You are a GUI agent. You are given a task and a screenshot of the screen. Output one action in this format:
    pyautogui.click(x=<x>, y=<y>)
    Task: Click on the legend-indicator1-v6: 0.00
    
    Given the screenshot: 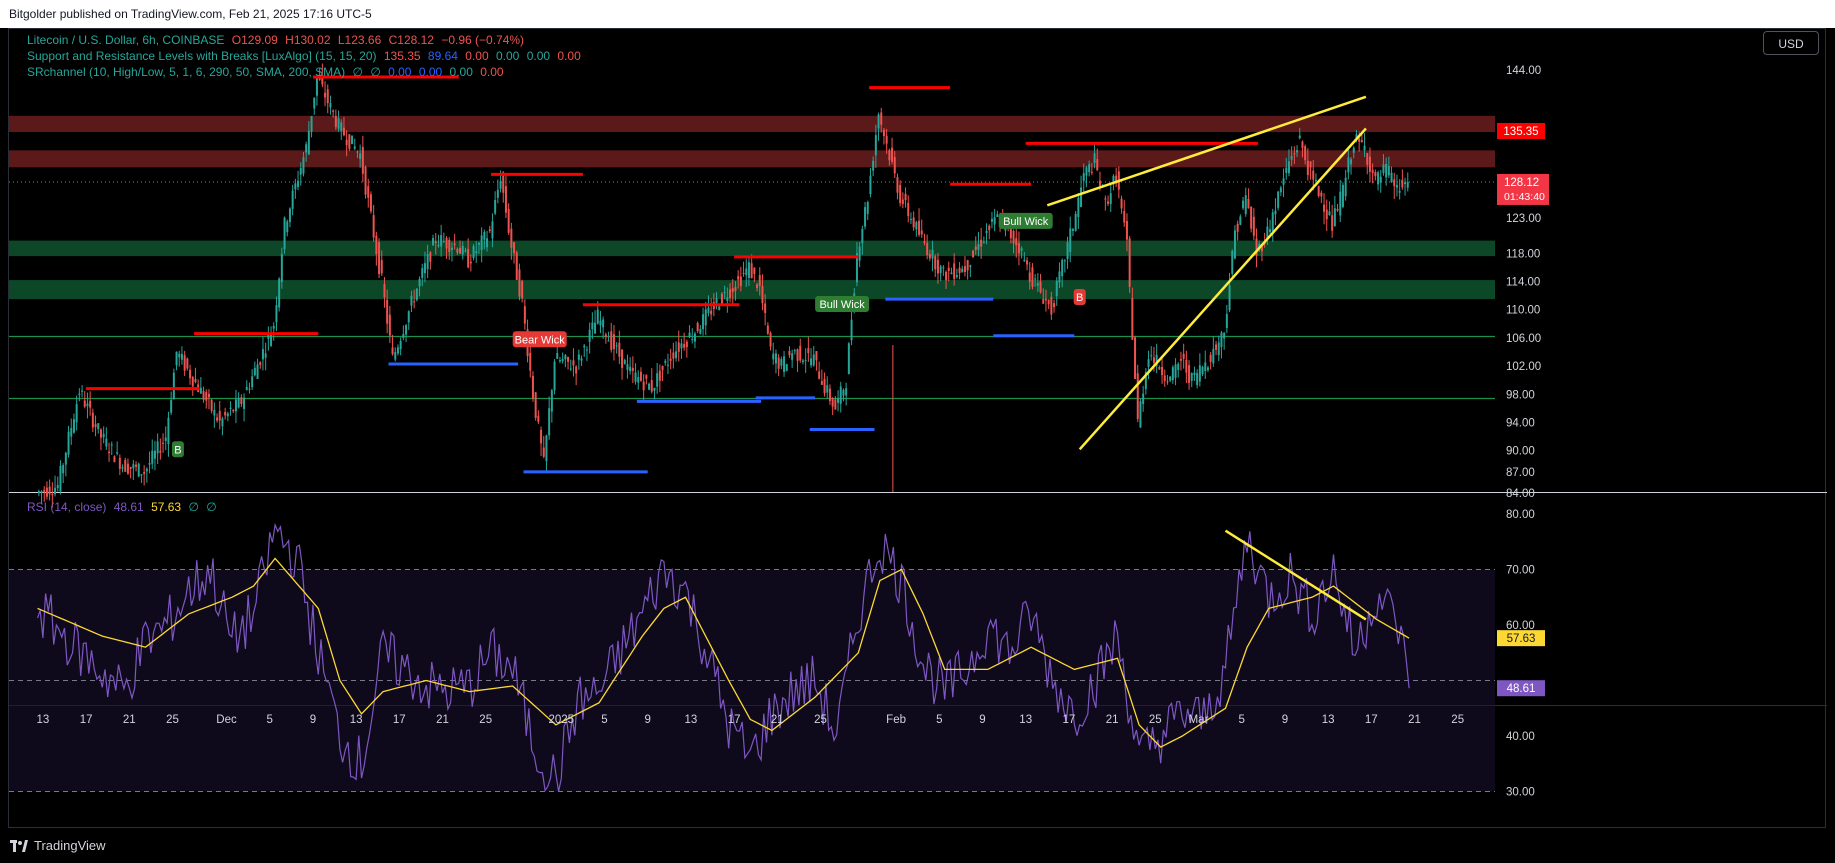 What is the action you would take?
    pyautogui.click(x=569, y=56)
    